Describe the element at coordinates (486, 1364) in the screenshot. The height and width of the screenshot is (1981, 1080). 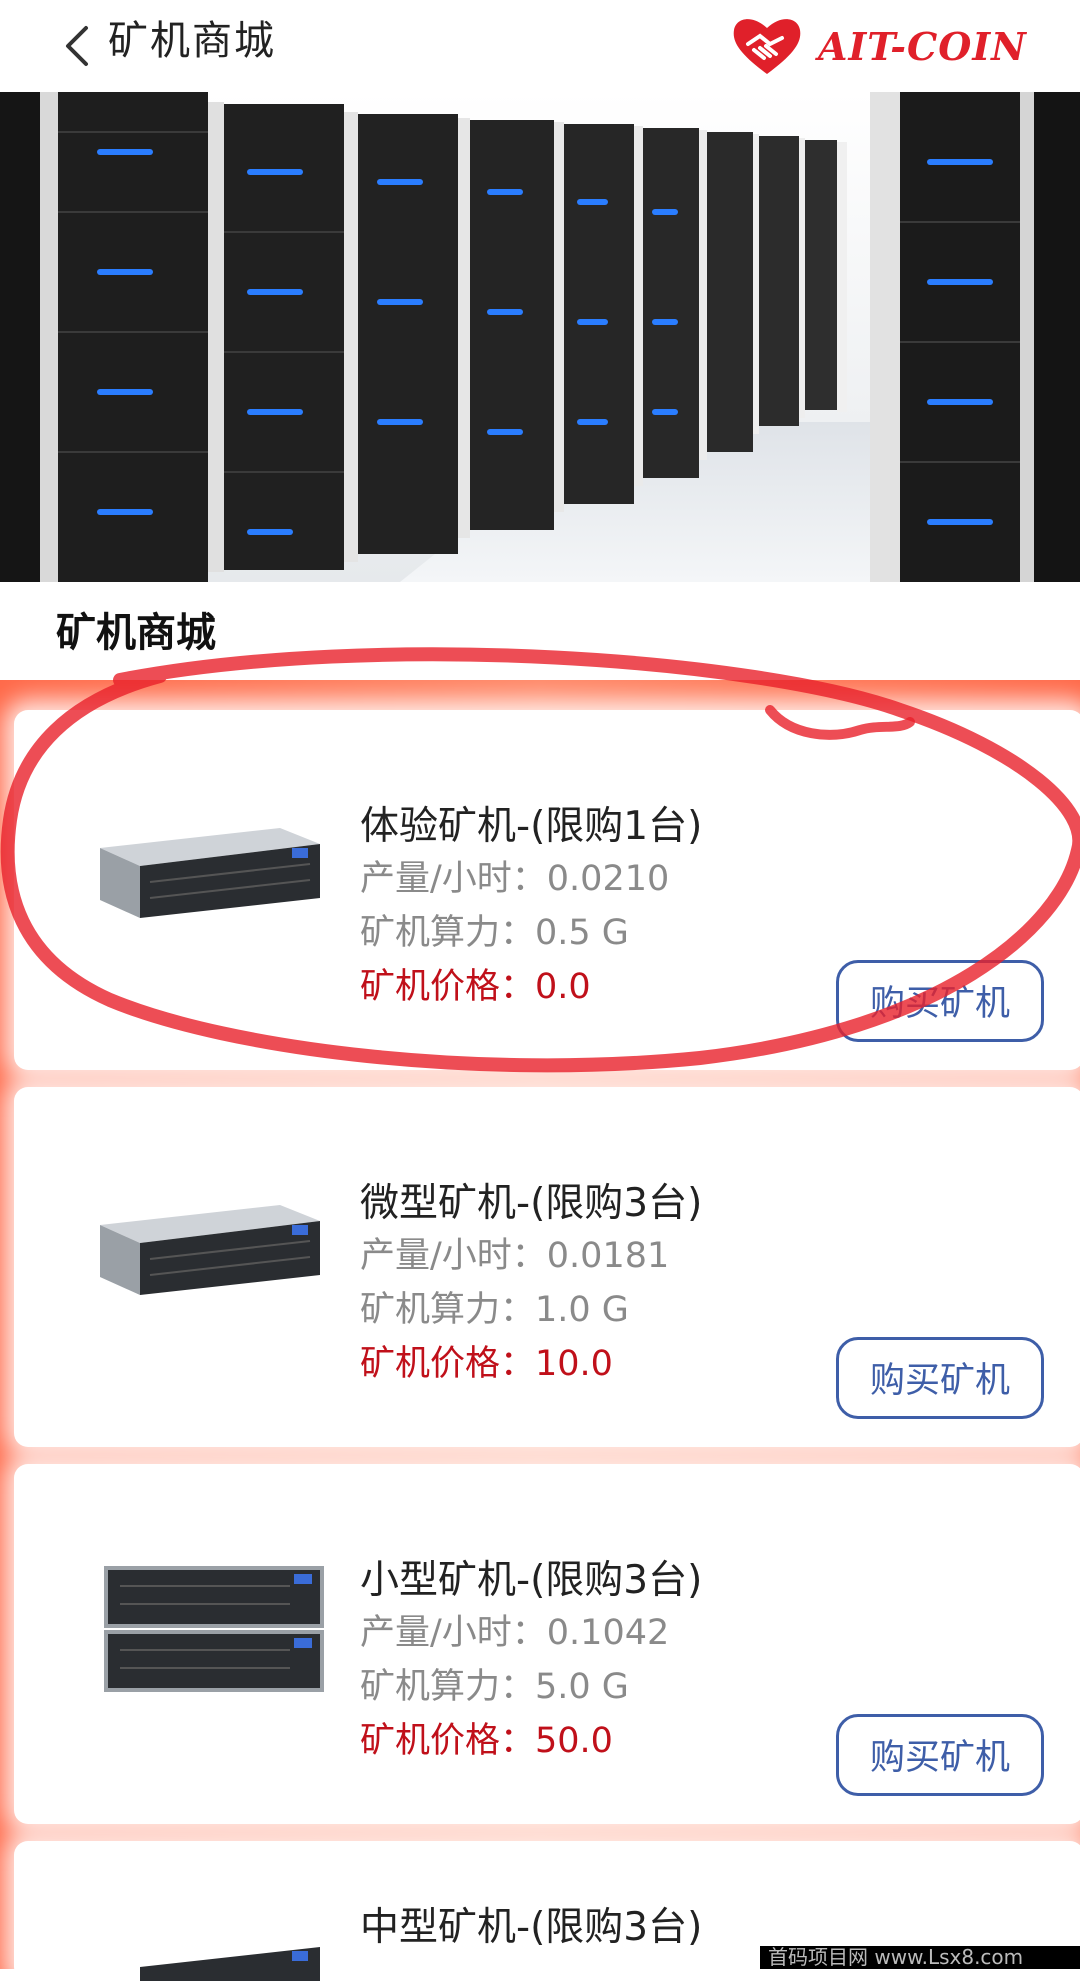
I see `price: 矿机价格：10.0` at that location.